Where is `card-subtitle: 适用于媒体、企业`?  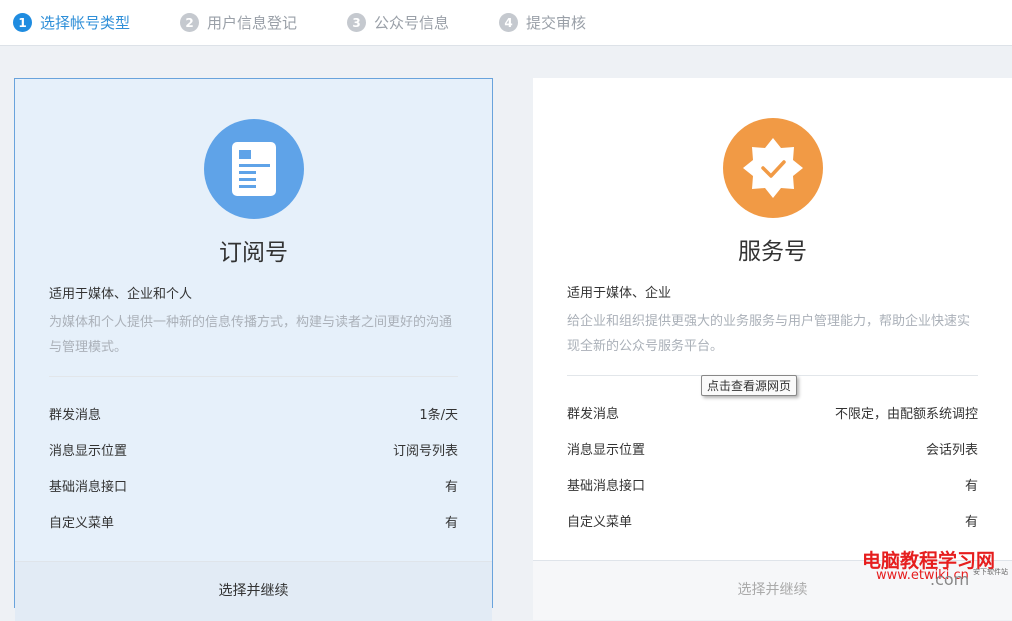
card-subtitle: 适用于媒体、企业 is located at coordinates (619, 293).